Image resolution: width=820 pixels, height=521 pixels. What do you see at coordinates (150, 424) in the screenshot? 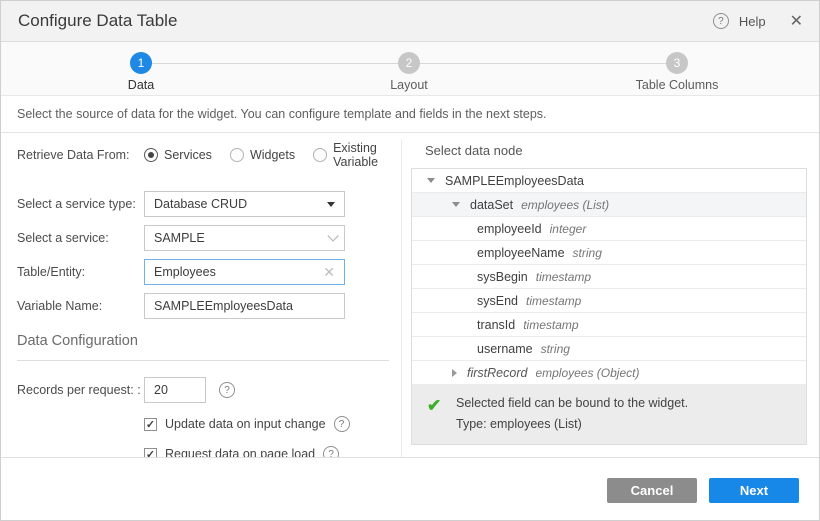
I see `update-on-input-change-checkbox: ✓` at bounding box center [150, 424].